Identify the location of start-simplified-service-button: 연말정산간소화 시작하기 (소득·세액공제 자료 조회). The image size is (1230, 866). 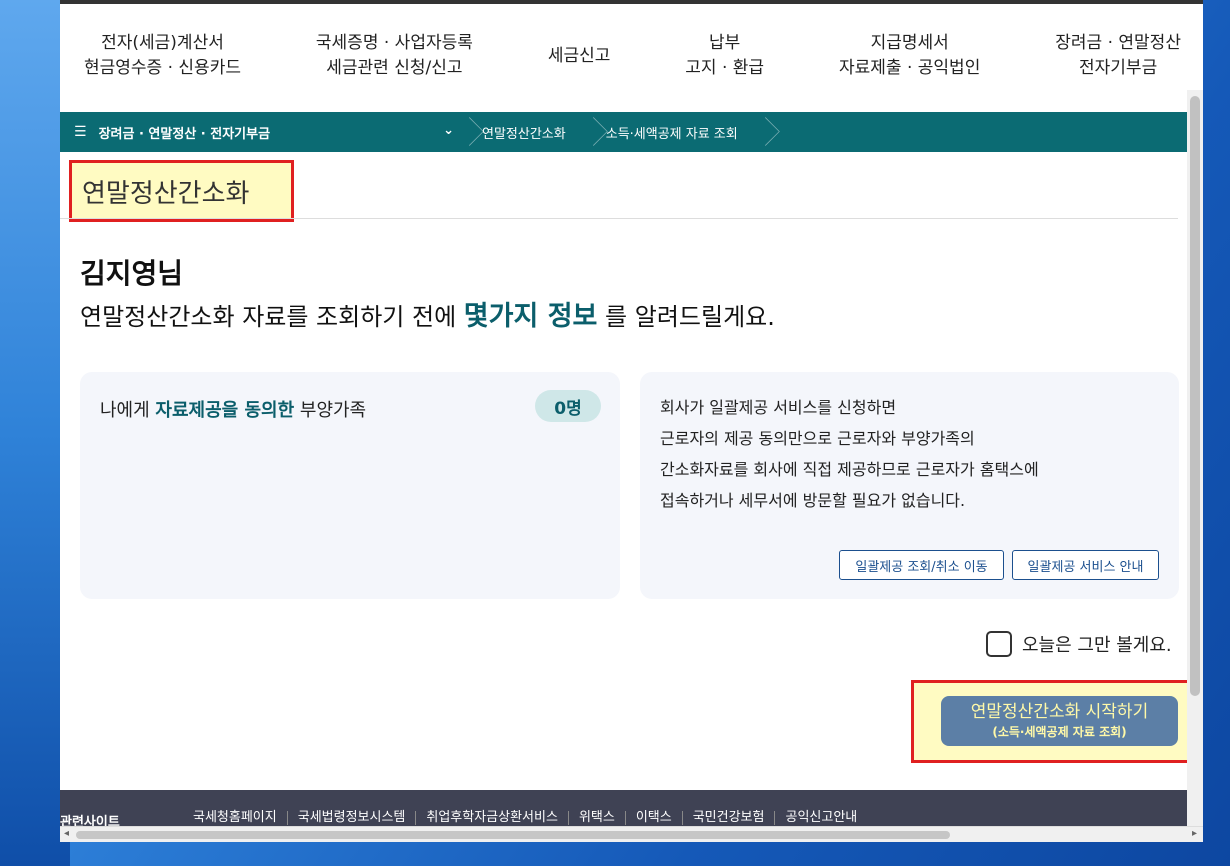
(1059, 721).